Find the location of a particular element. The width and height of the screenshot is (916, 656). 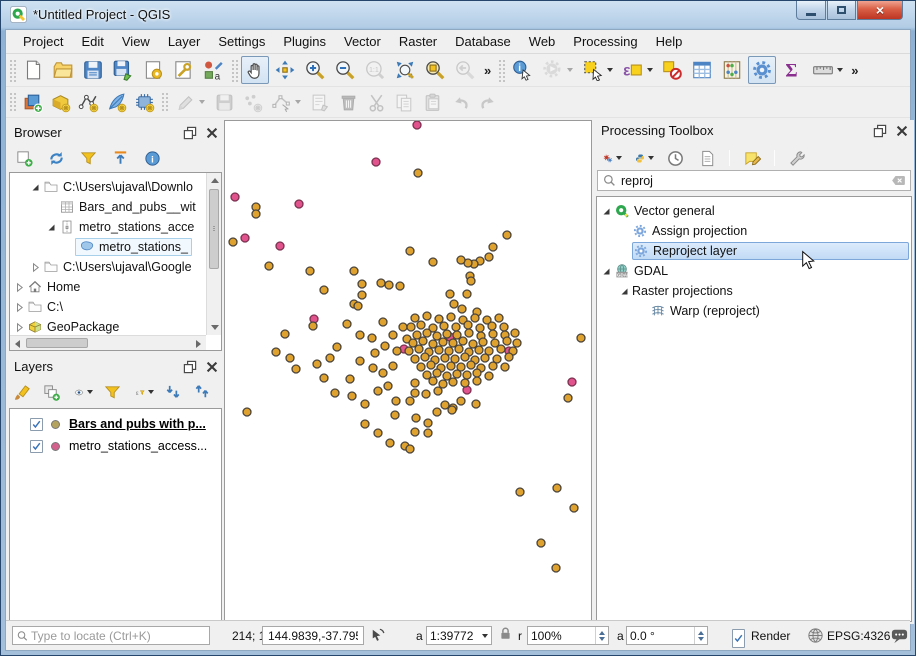

add-selected-layer-button is located at coordinates (24, 158).